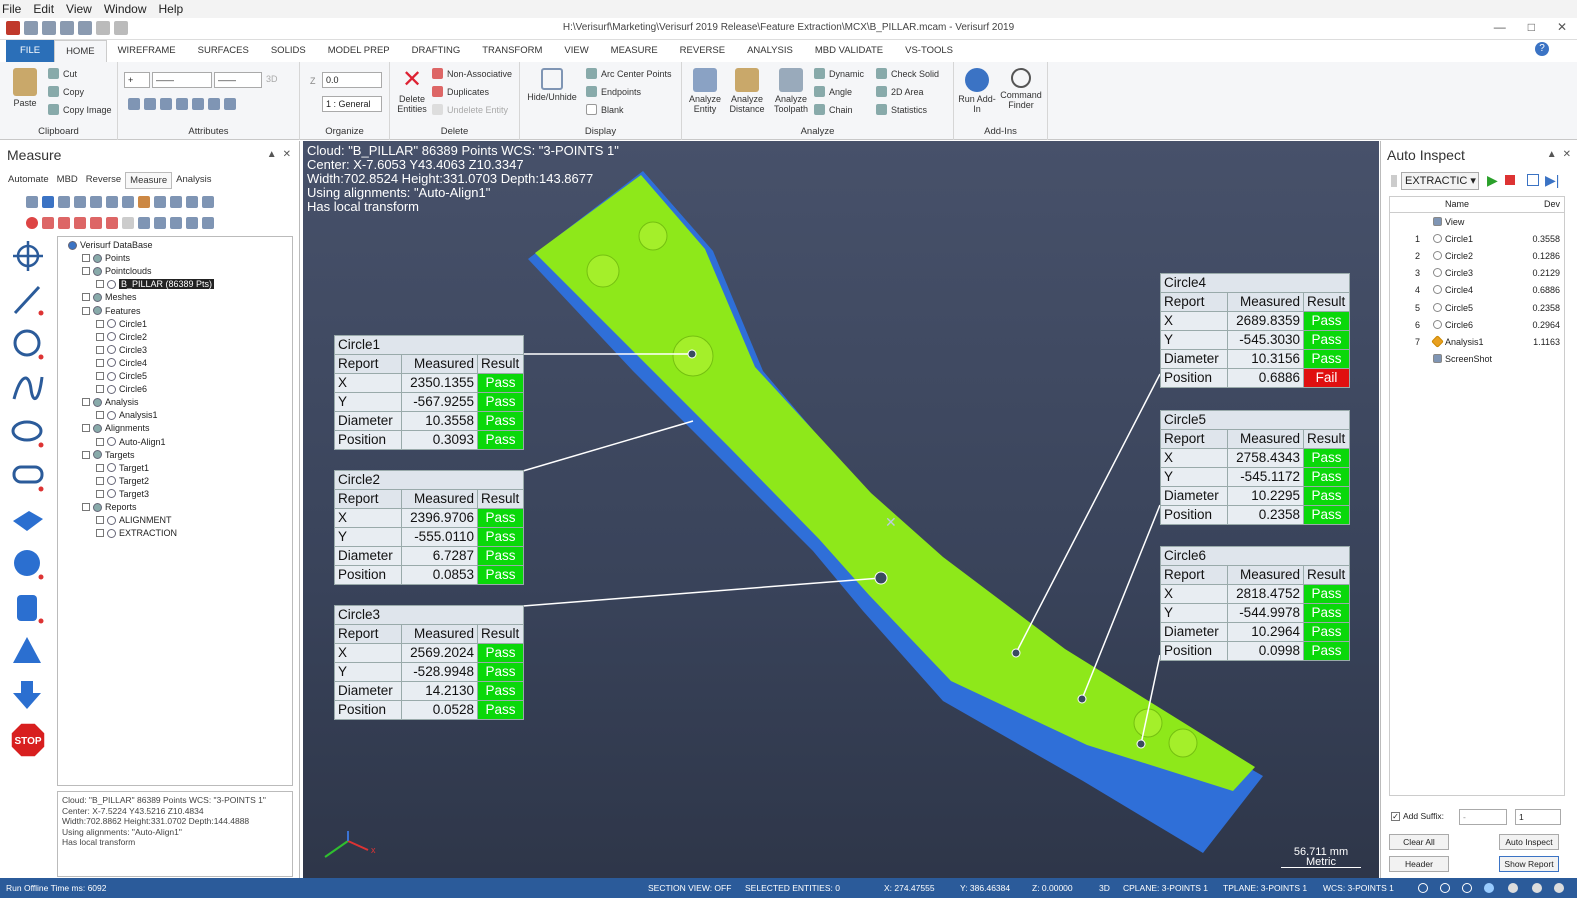  What do you see at coordinates (62, 73) in the screenshot?
I see `cut-button: Cut` at bounding box center [62, 73].